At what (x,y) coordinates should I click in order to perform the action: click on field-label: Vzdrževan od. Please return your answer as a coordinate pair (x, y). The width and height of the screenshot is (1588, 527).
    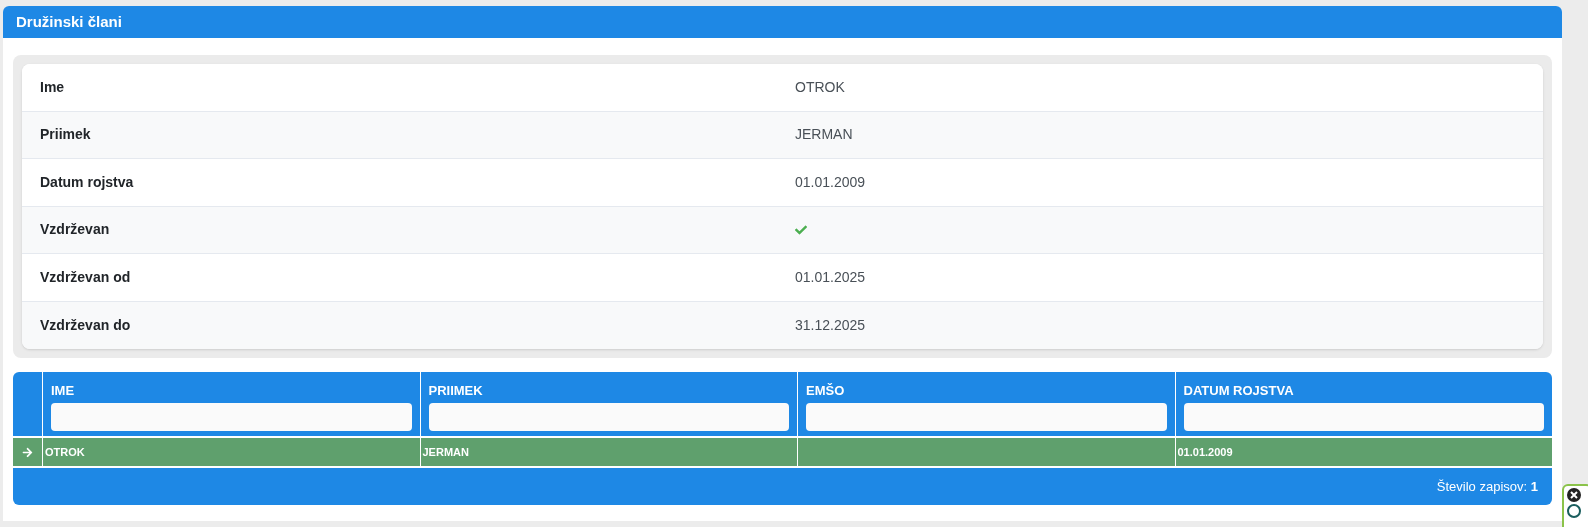
    Looking at the image, I should click on (85, 277).